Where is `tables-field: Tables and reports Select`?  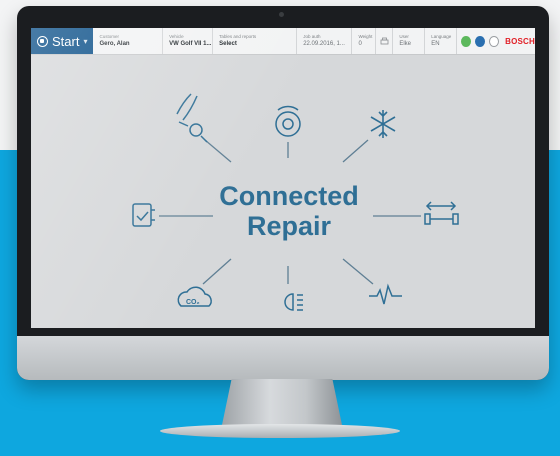 tables-field: Tables and reports Select is located at coordinates (255, 41).